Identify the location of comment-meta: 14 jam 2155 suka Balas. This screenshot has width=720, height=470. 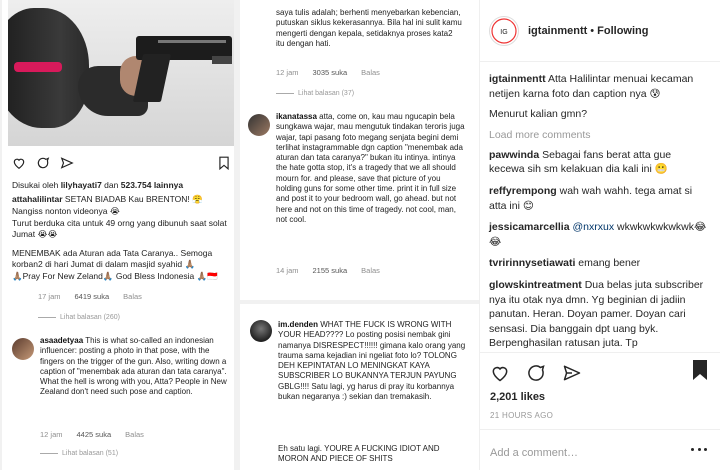
(328, 270).